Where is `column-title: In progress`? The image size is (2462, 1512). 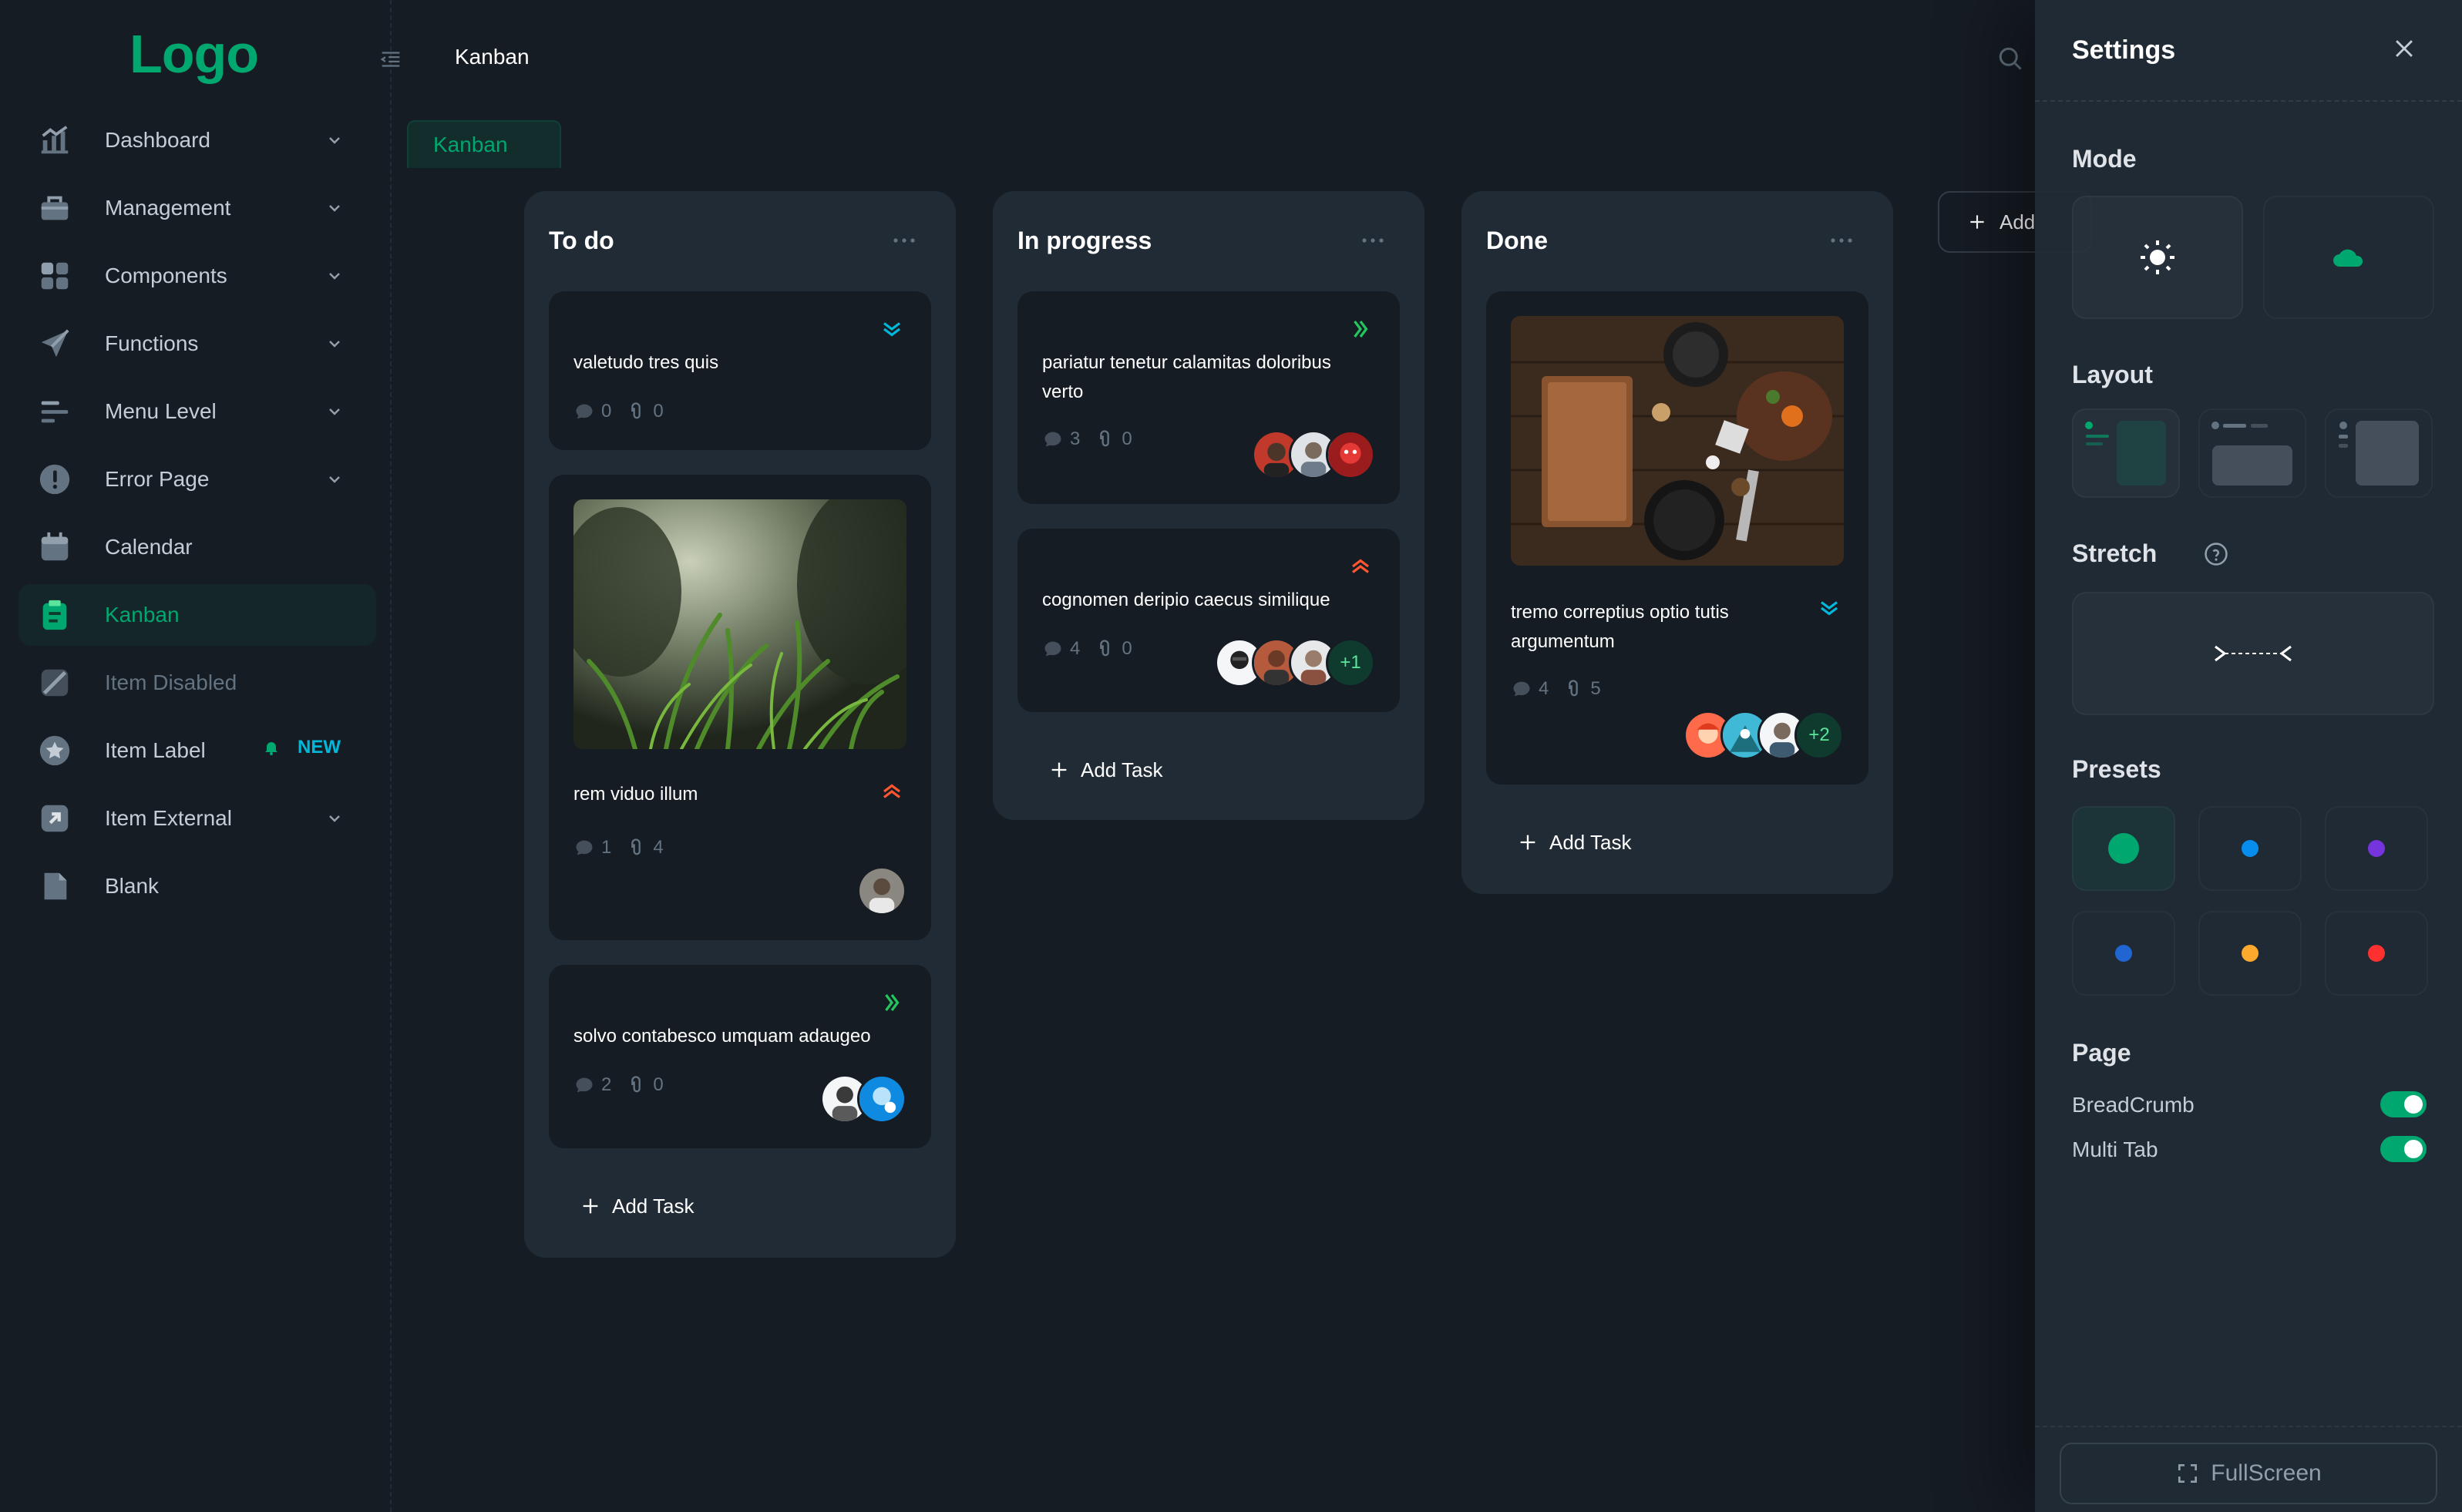 column-title: In progress is located at coordinates (1084, 241).